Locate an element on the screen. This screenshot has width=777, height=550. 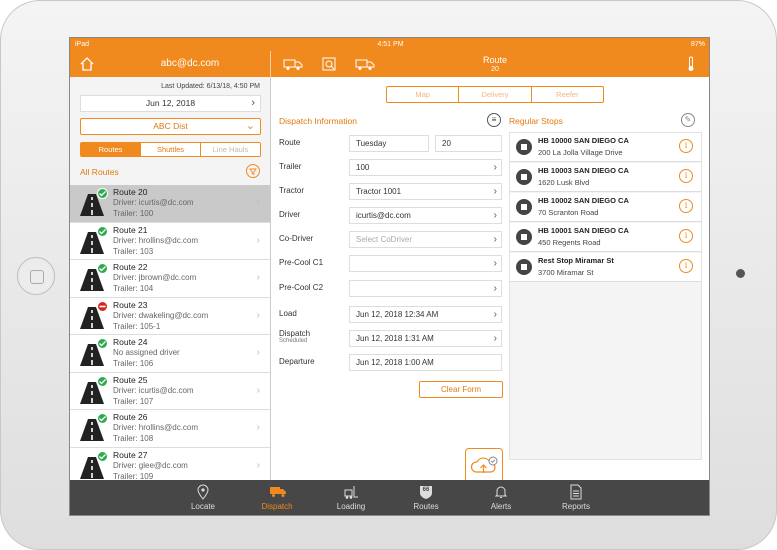
dispatch-label: Dispatch Scheduled is located at coordinates (294, 336).